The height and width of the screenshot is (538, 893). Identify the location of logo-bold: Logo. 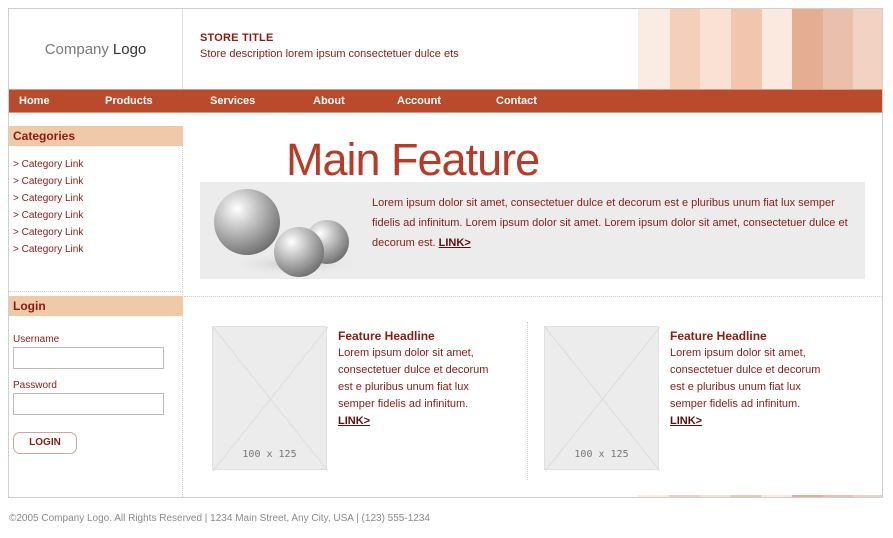
(129, 49).